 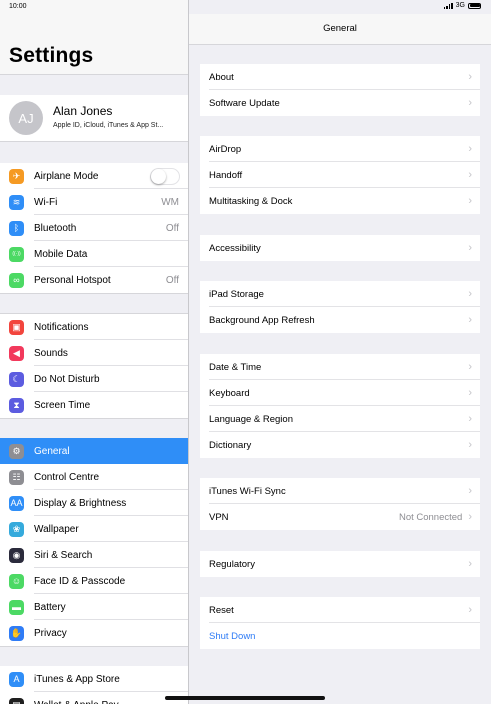 What do you see at coordinates (165, 176) in the screenshot?
I see `airplane-mode-toggle` at bounding box center [165, 176].